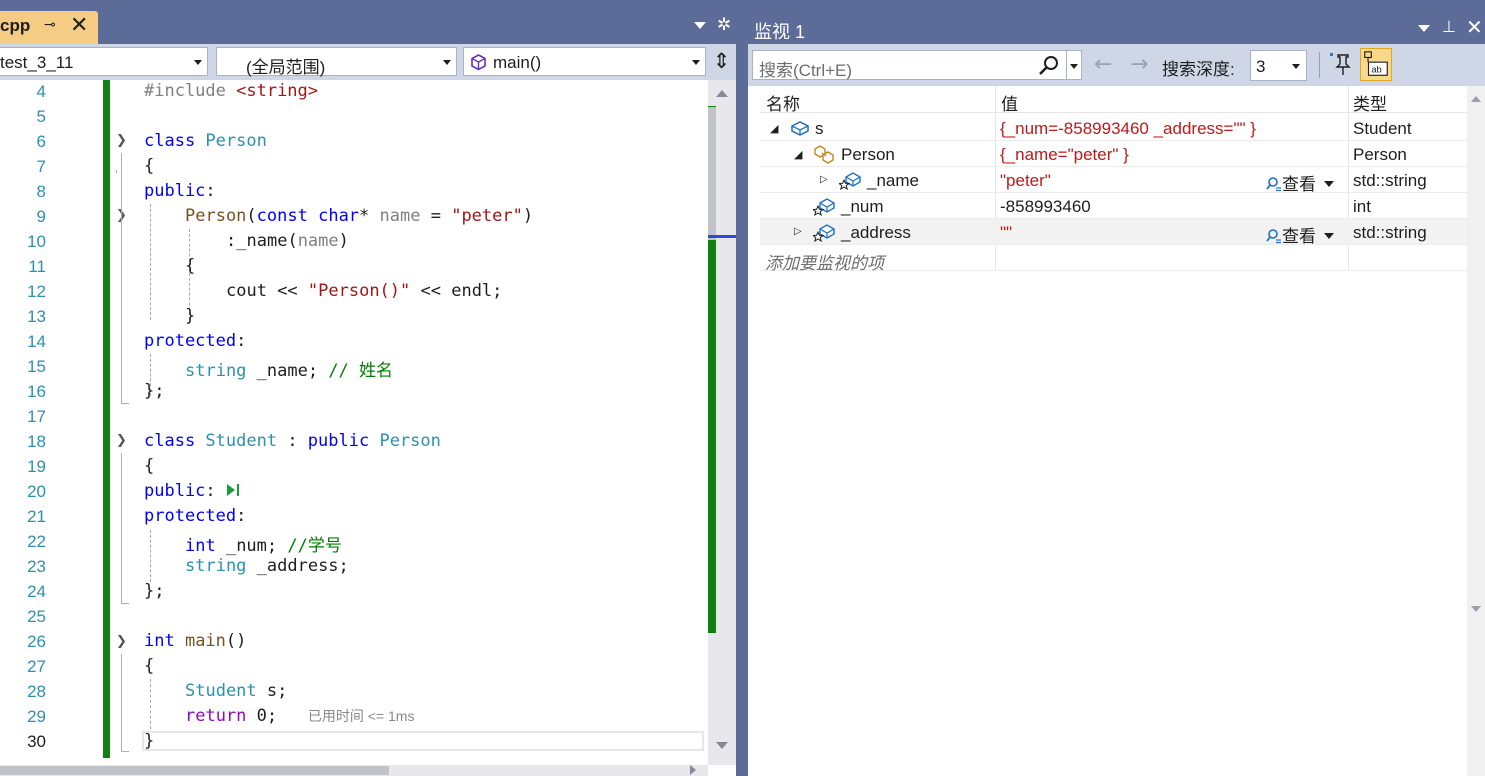  What do you see at coordinates (41, 141) in the screenshot?
I see `line-number: 6` at bounding box center [41, 141].